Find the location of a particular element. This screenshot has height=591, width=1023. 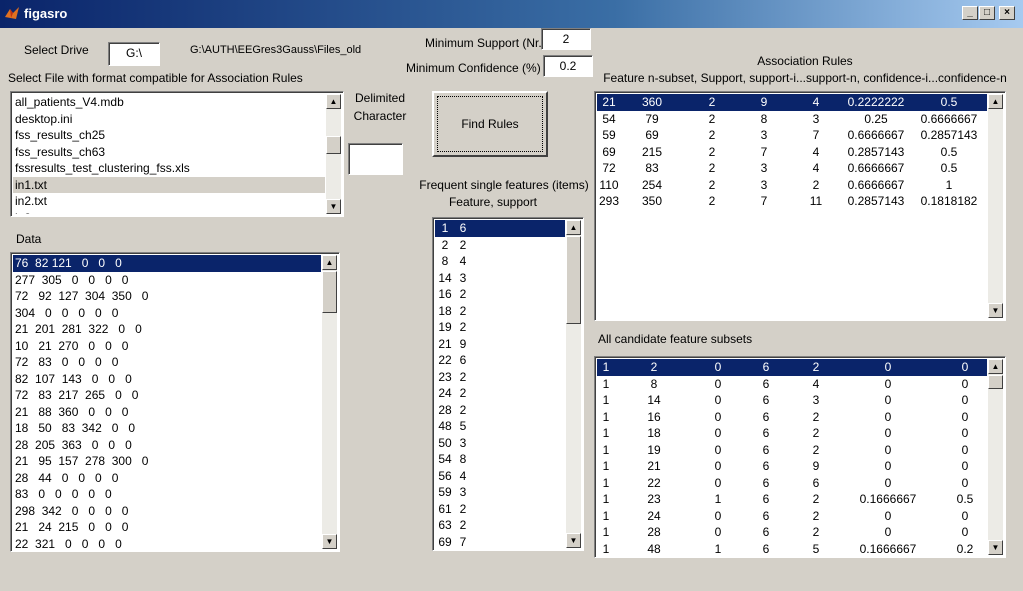

list-item: 72 92 127 304 350 0 is located at coordinates (167, 296).